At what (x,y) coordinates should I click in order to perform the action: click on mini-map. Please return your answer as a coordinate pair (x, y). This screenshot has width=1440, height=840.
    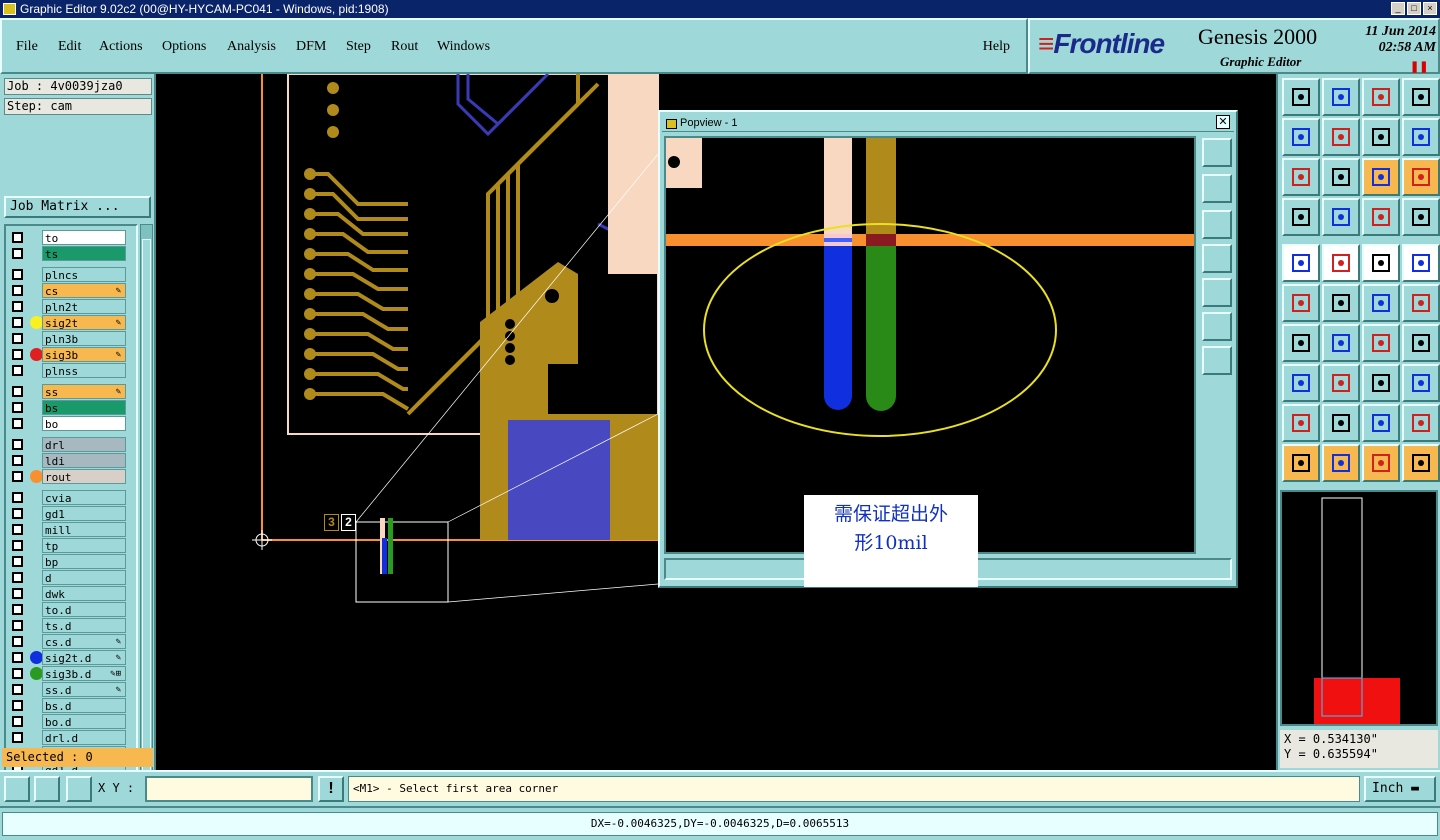
    Looking at the image, I should click on (1359, 608).